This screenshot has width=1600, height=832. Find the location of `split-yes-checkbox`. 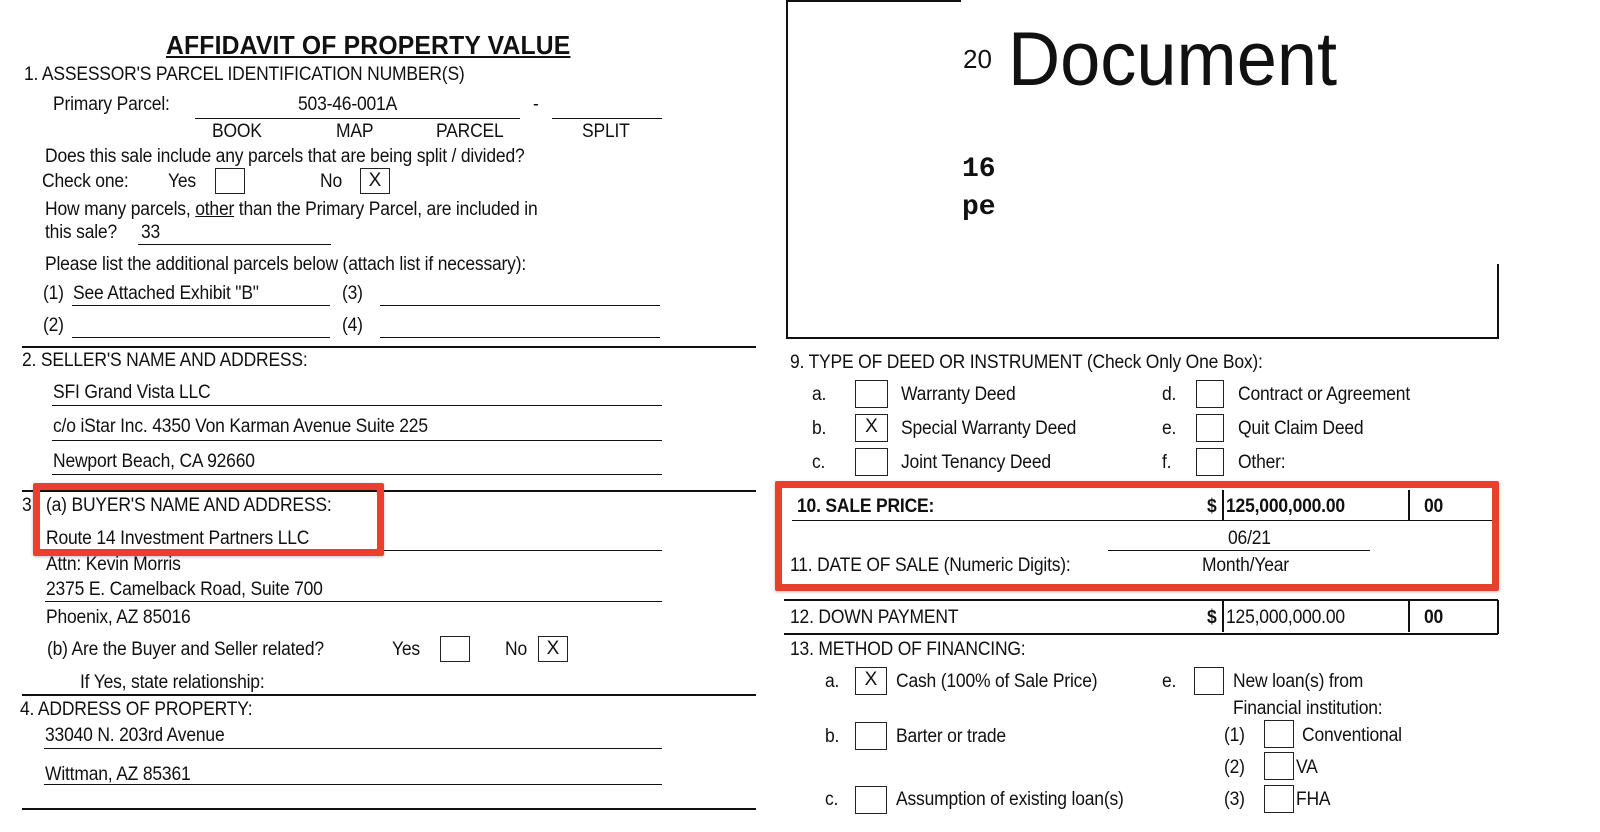

split-yes-checkbox is located at coordinates (230, 181).